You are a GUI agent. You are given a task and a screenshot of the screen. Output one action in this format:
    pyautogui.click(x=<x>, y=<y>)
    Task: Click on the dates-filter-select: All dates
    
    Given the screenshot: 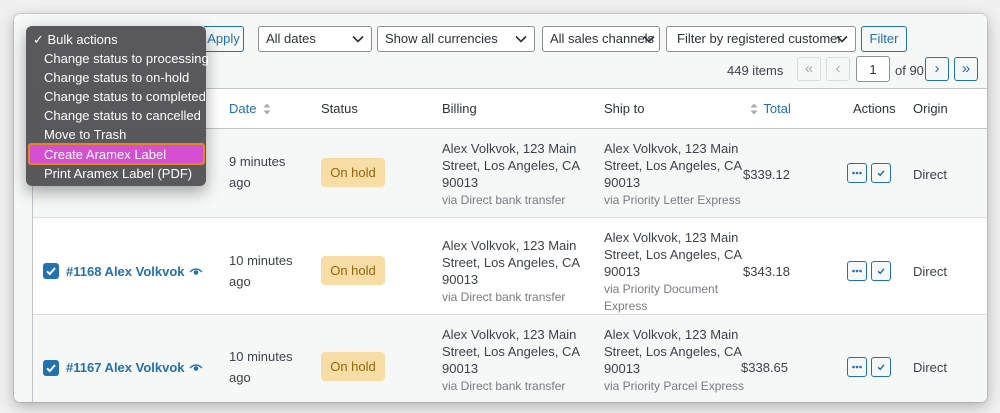 What is the action you would take?
    pyautogui.click(x=315, y=39)
    